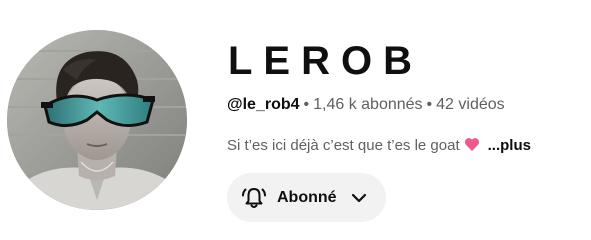 This screenshot has width=591, height=240. I want to click on subscribed-label: Abonné, so click(307, 197).